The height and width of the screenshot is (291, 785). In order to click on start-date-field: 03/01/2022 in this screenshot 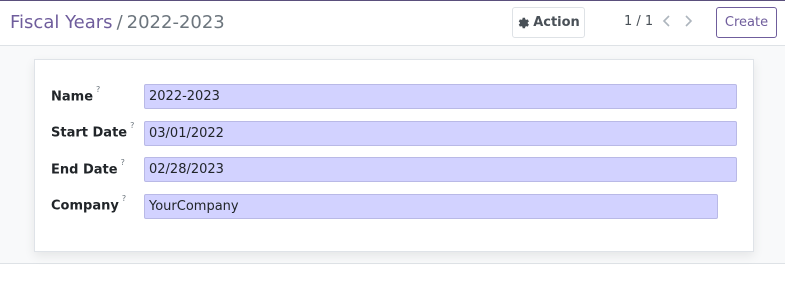, I will do `click(440, 133)`.